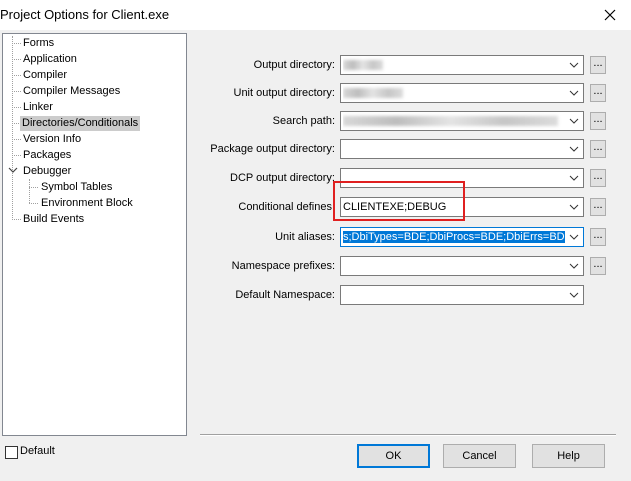 This screenshot has width=631, height=481. Describe the element at coordinates (283, 266) in the screenshot. I see `namespace-prefixes-label: Namespace prefixes:` at that location.